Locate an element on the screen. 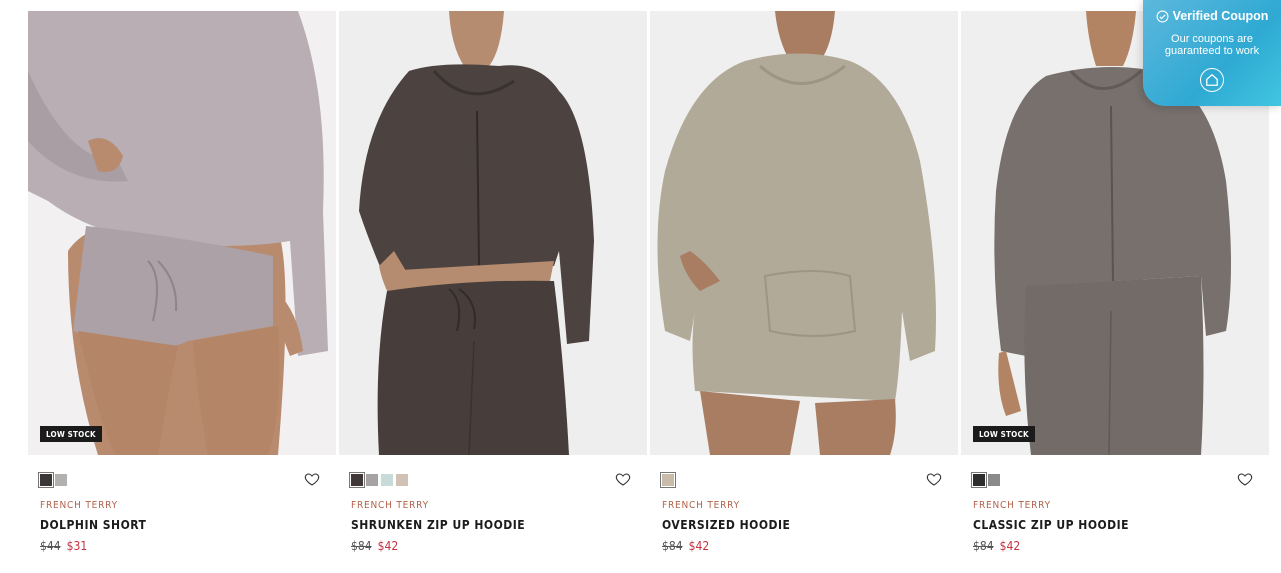 The height and width of the screenshot is (573, 1281). coupon-subtitle: Our coupons are guaranteed to work is located at coordinates (1212, 45).